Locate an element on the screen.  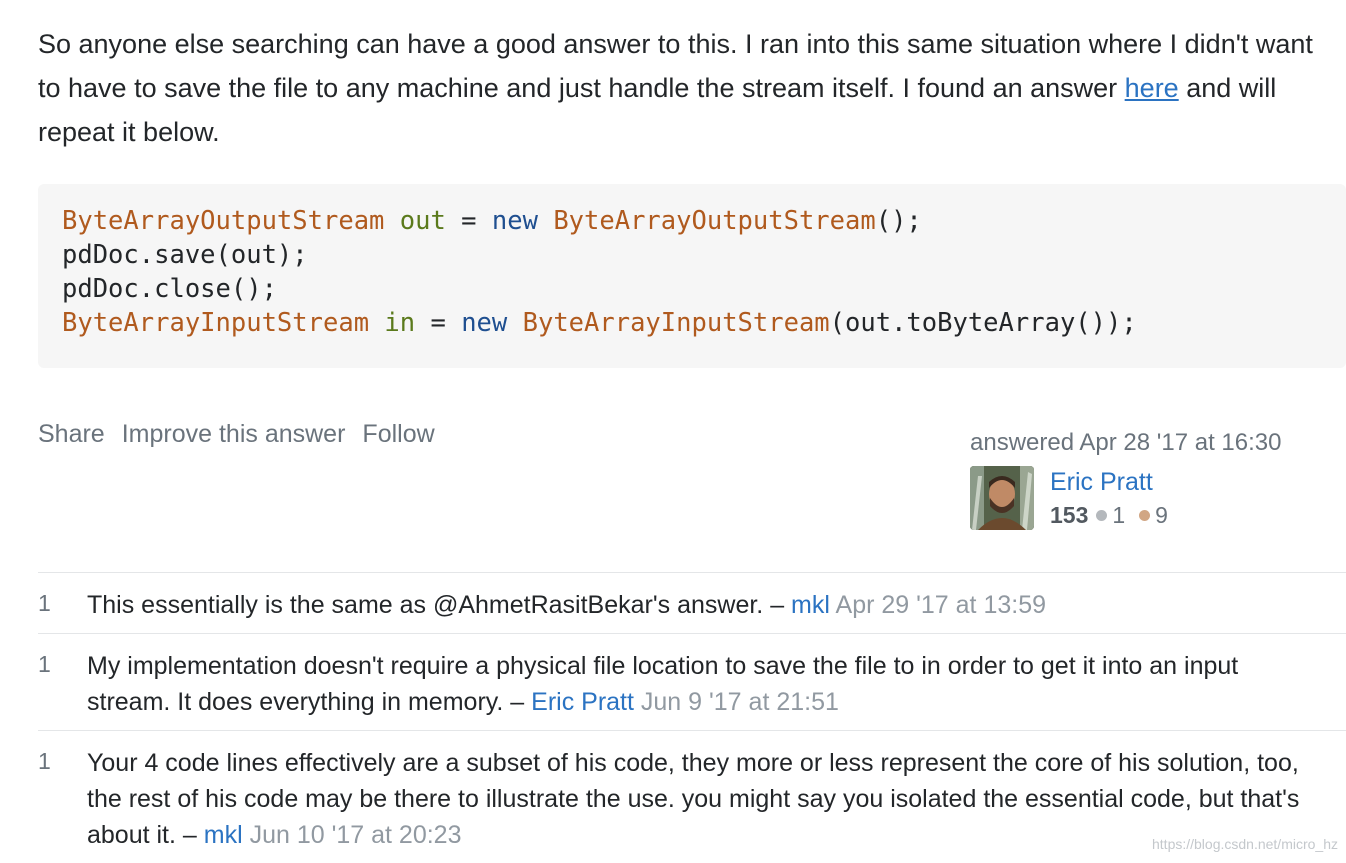
comment-date: Apr 29 '17 at 13:59 is located at coordinates (941, 605).